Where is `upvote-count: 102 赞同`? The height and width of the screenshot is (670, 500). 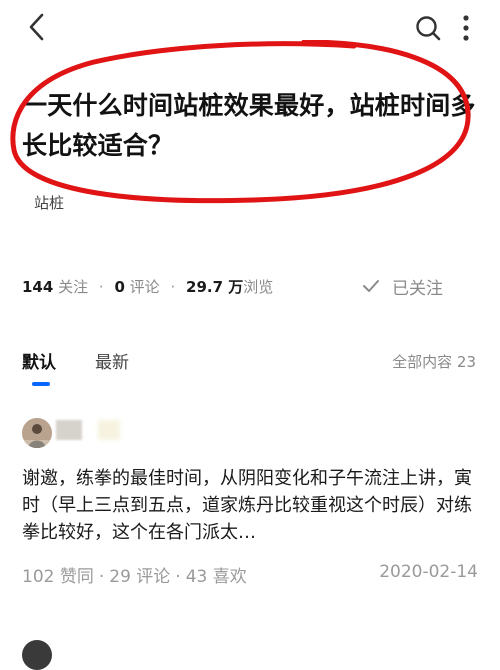
upvote-count: 102 赞同 is located at coordinates (58, 577).